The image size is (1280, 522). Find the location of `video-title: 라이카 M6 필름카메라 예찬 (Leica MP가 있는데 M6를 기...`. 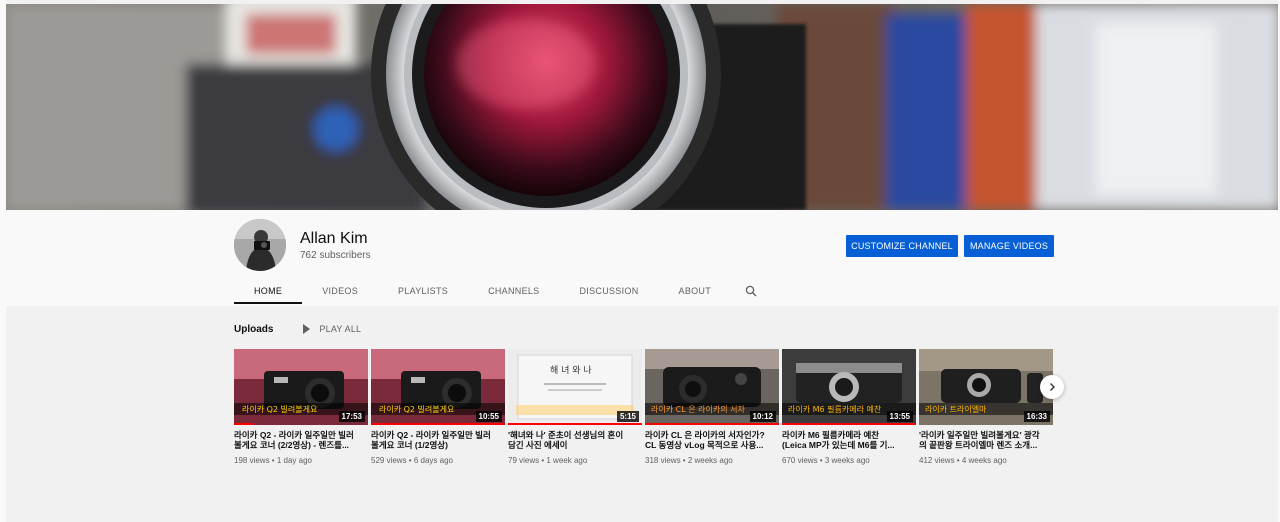

video-title: 라이카 M6 필름카메라 예찬 (Leica MP가 있는데 M6를 기... is located at coordinates (849, 440).